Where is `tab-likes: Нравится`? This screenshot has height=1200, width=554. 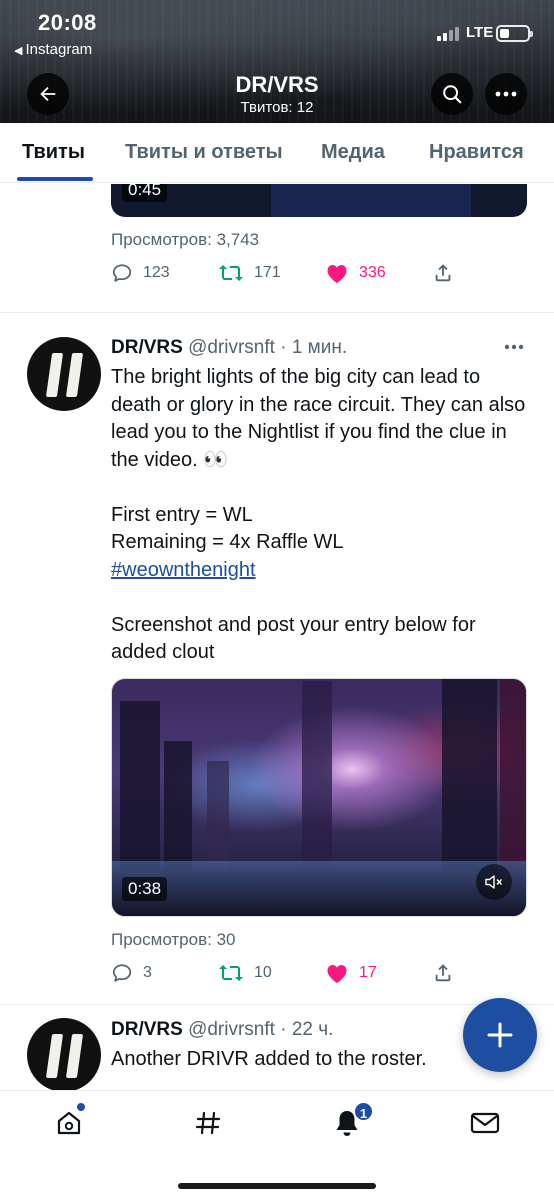
tab-likes: Нравится is located at coordinates (476, 152).